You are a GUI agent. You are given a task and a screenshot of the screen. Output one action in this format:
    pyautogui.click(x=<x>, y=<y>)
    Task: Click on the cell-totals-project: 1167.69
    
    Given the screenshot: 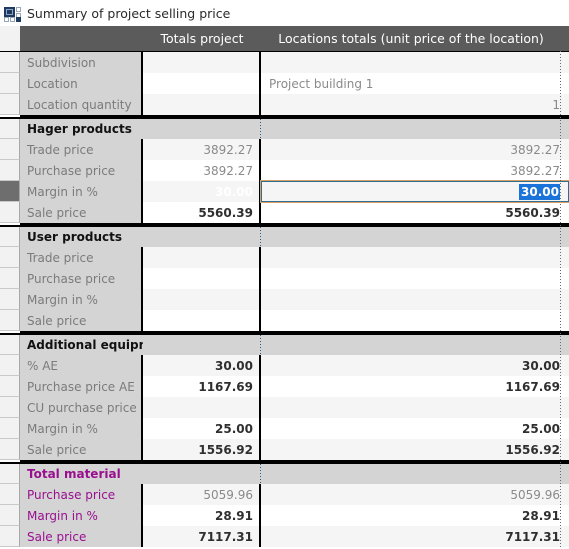 What is the action you would take?
    pyautogui.click(x=202, y=386)
    